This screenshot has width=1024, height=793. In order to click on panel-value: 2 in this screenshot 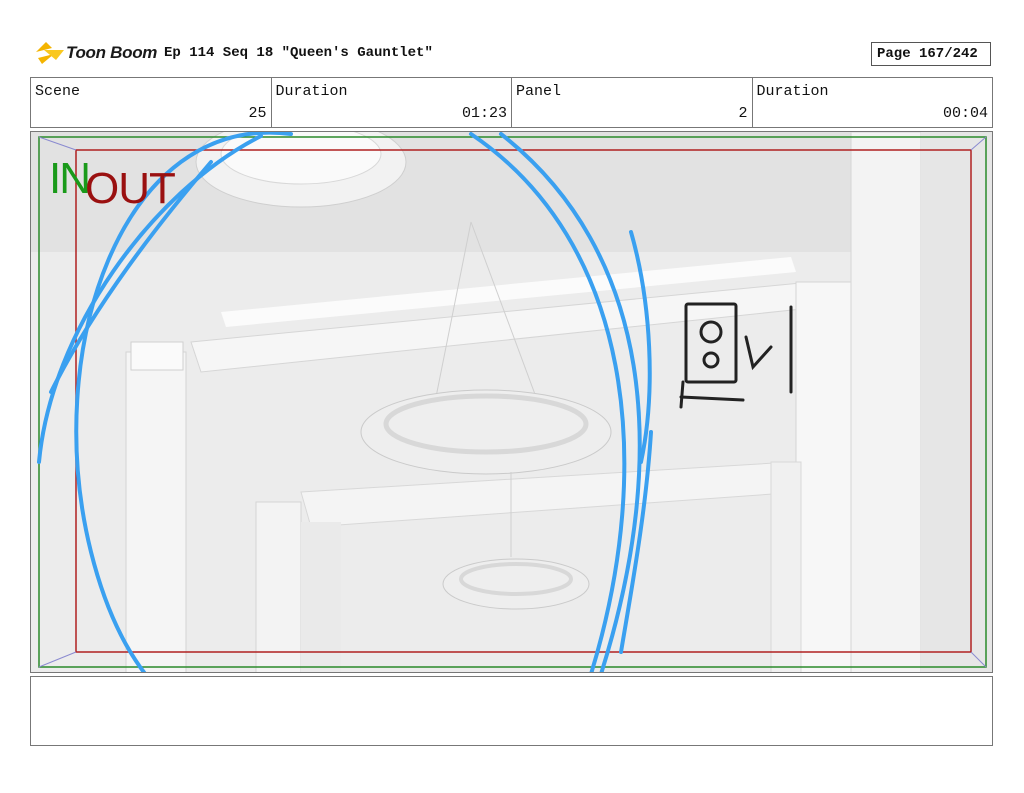, I will do `click(743, 113)`.